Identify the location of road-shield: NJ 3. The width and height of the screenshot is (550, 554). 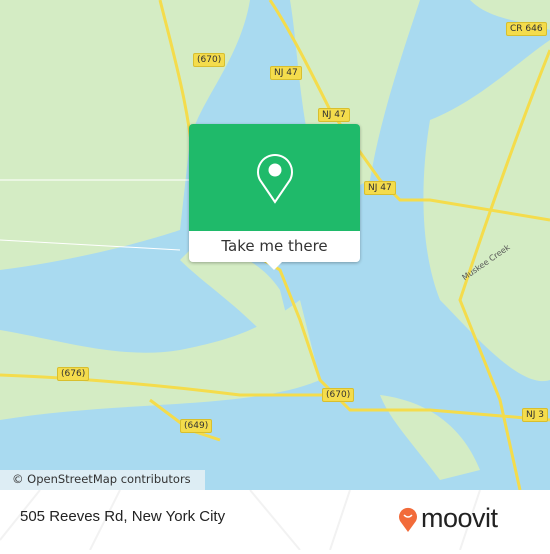
(535, 415).